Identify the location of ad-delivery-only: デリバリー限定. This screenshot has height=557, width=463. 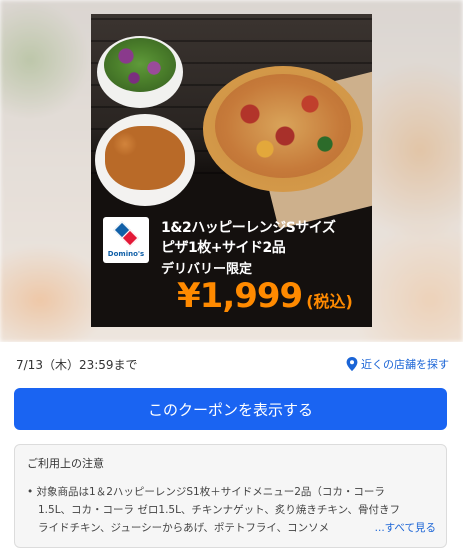
(207, 269).